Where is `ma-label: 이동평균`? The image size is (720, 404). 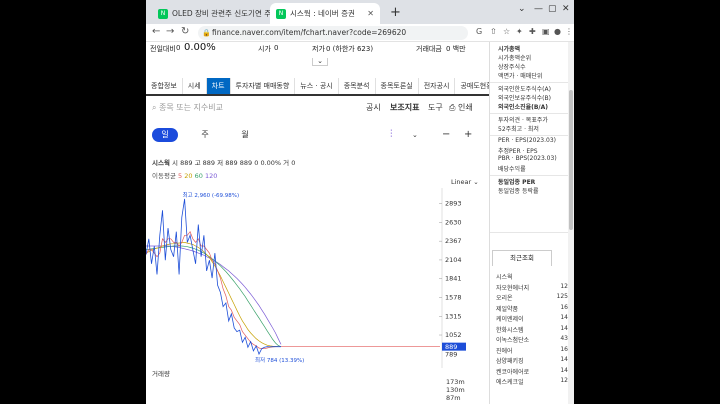
ma-label: 이동평균 is located at coordinates (164, 176).